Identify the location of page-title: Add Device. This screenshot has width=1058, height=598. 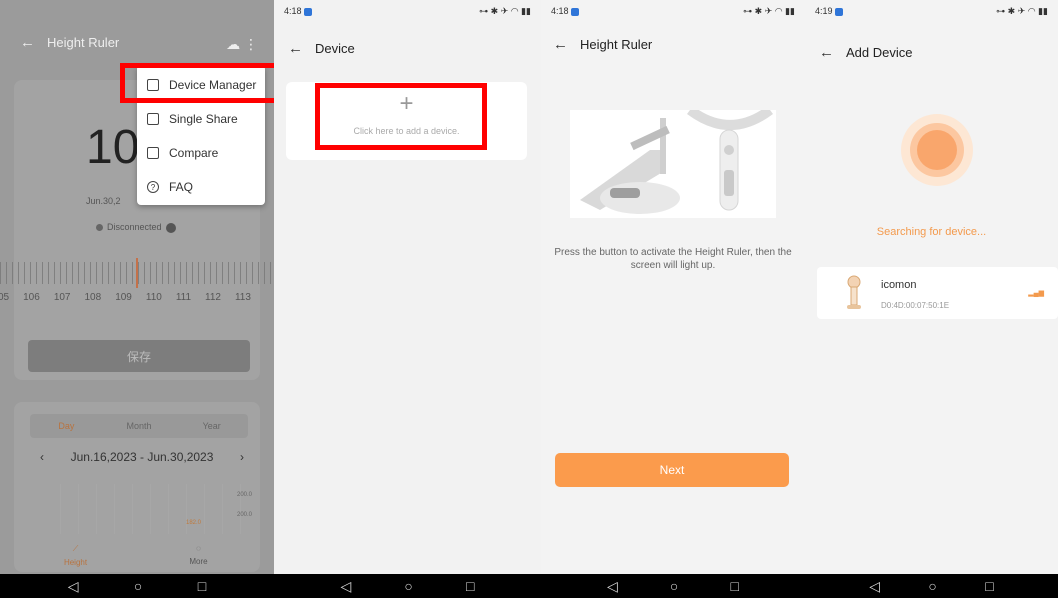
(879, 52).